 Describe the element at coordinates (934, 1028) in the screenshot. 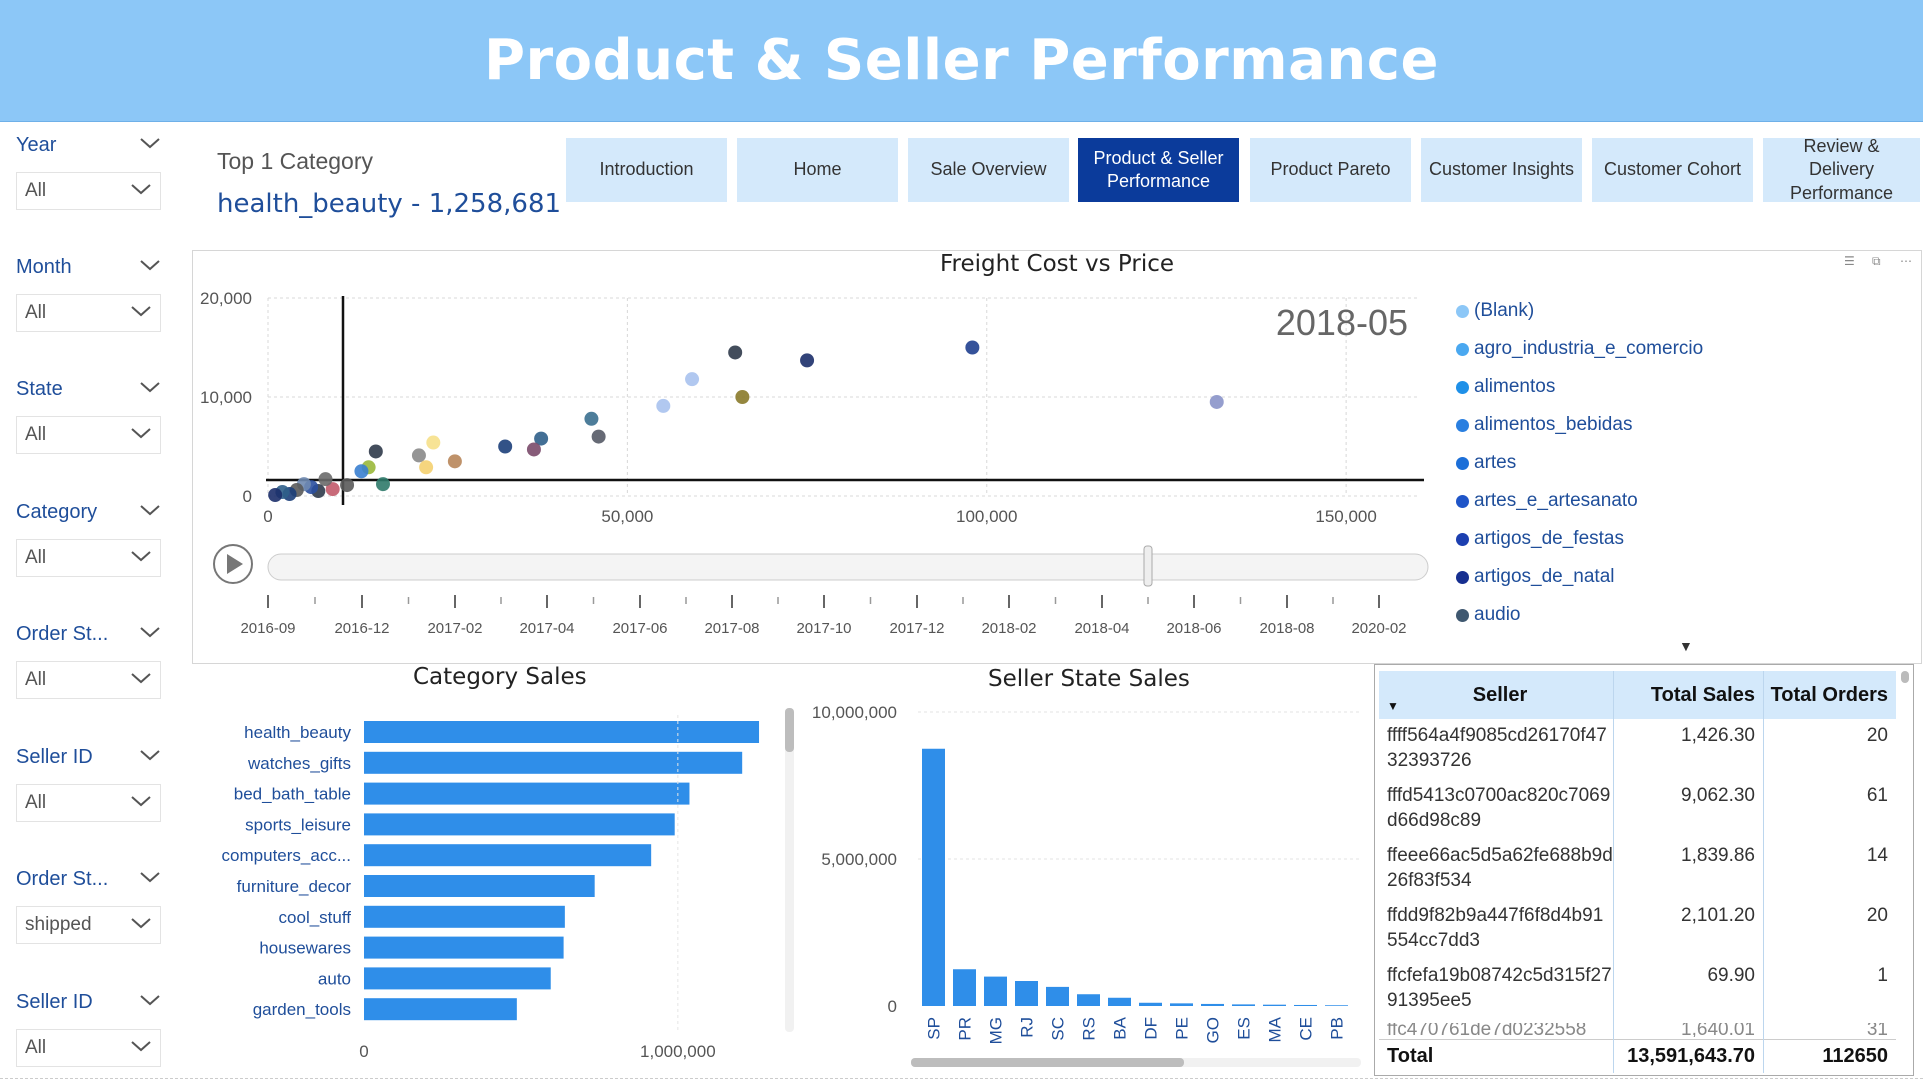

I see `state-label: SP` at that location.